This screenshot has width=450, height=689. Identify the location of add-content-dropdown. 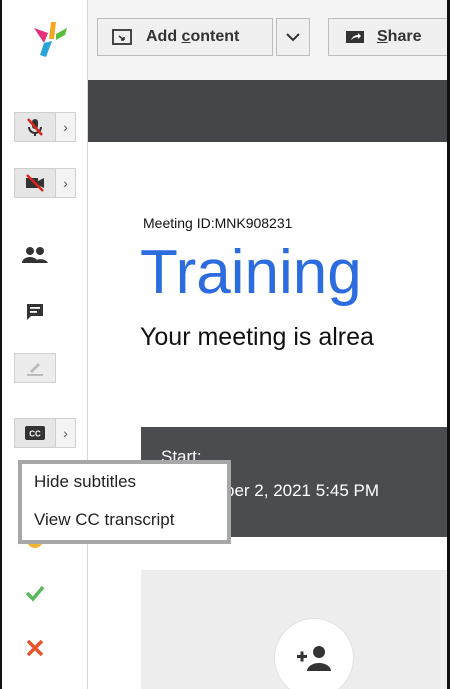
(293, 37).